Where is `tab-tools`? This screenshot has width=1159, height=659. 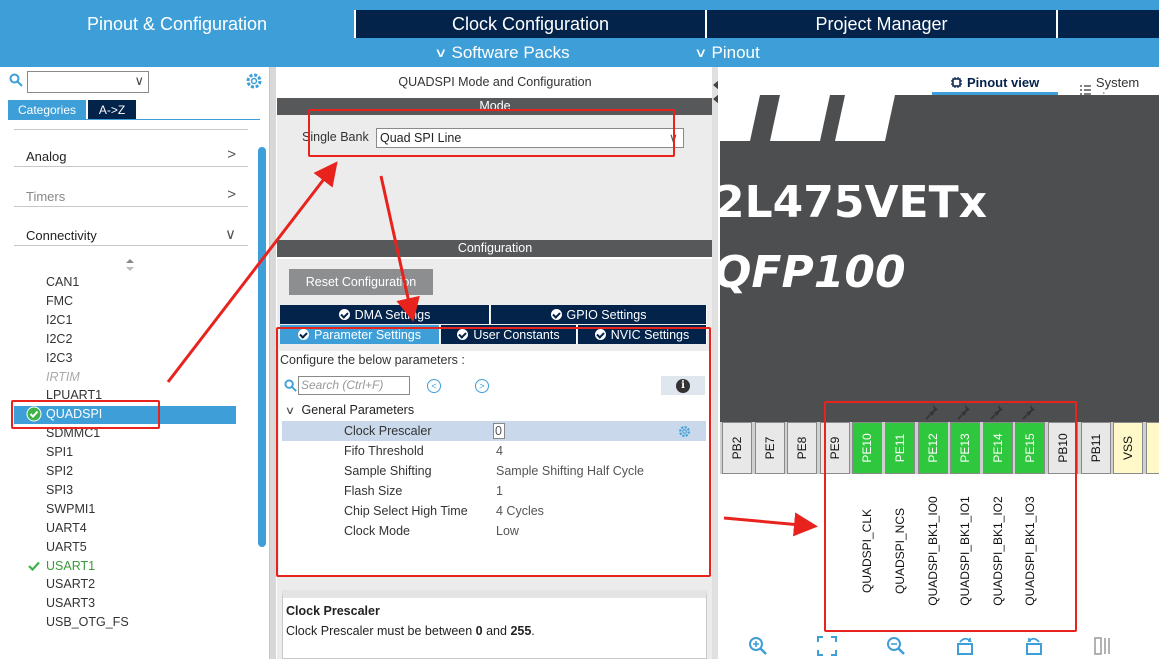 tab-tools is located at coordinates (1107, 24).